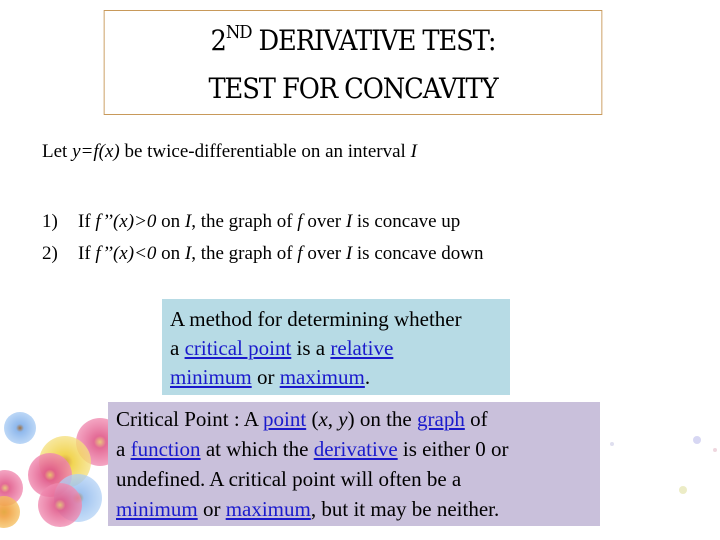 The image size is (720, 540). I want to click on rule-result: is concave up, so click(406, 221).